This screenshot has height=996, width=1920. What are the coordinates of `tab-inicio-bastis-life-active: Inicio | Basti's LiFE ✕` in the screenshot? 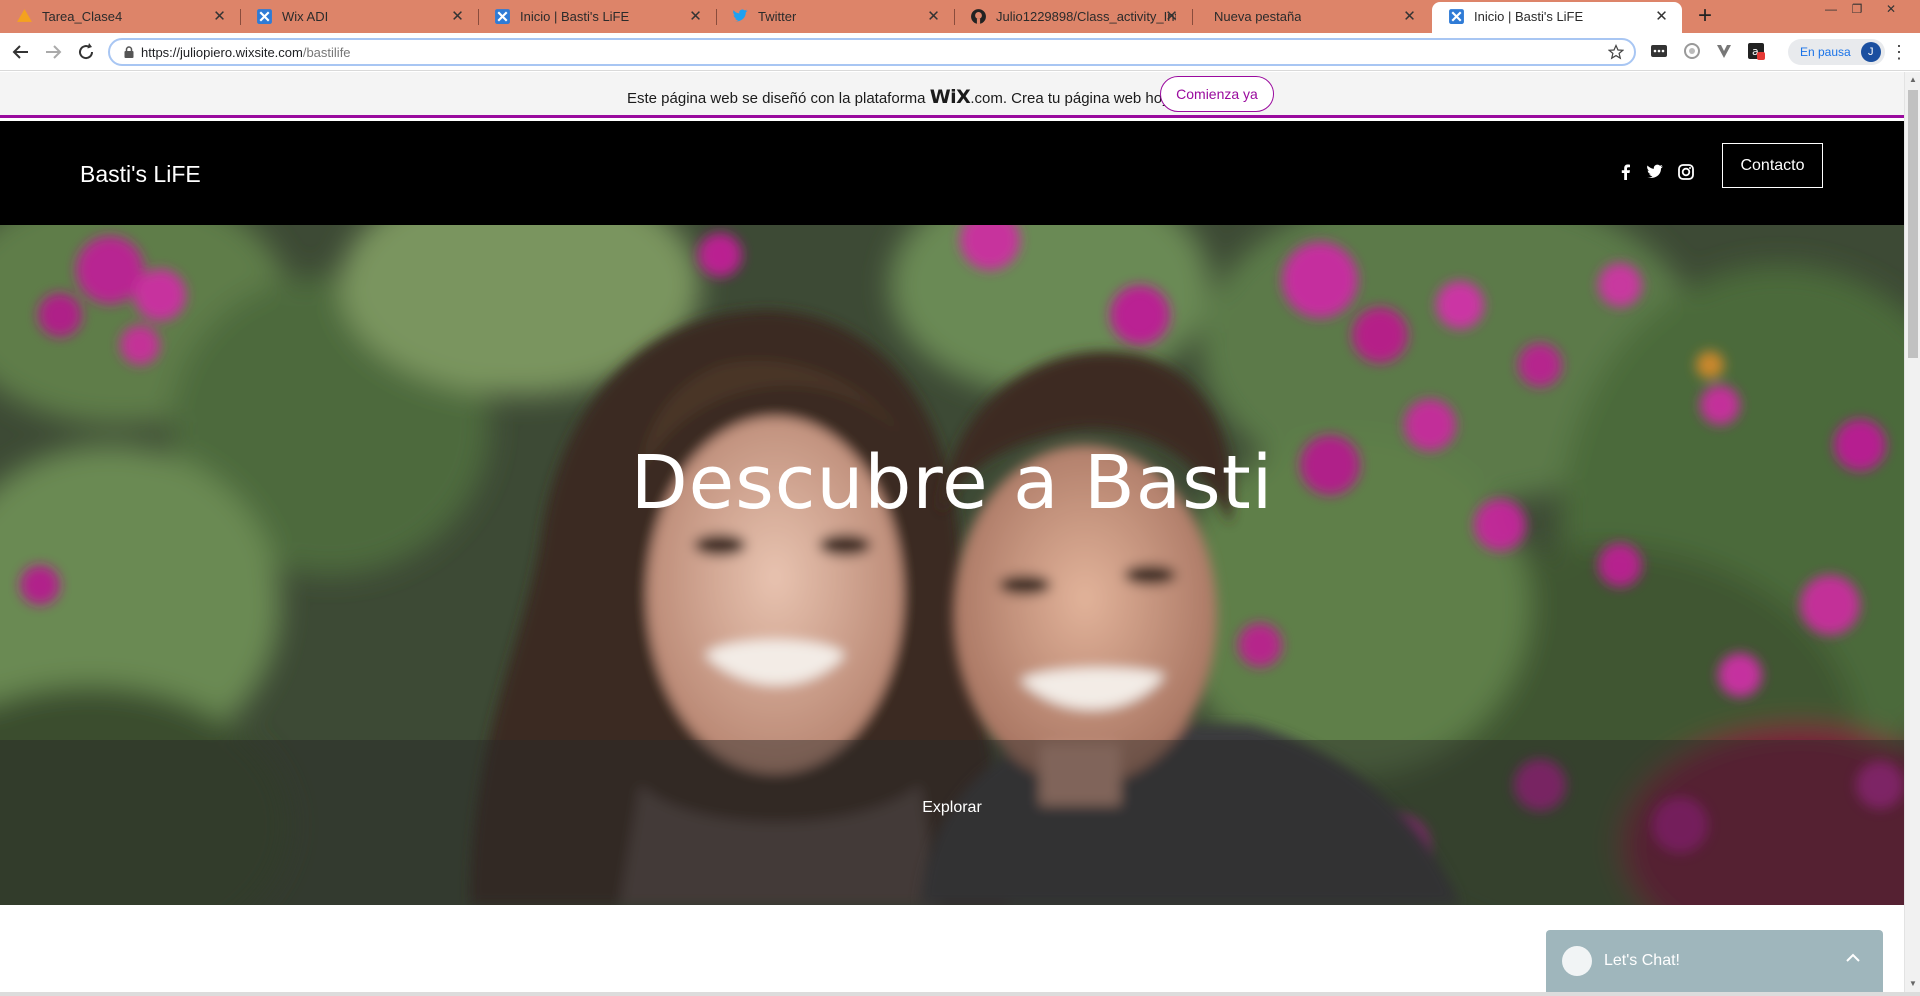 It's located at (1557, 17).